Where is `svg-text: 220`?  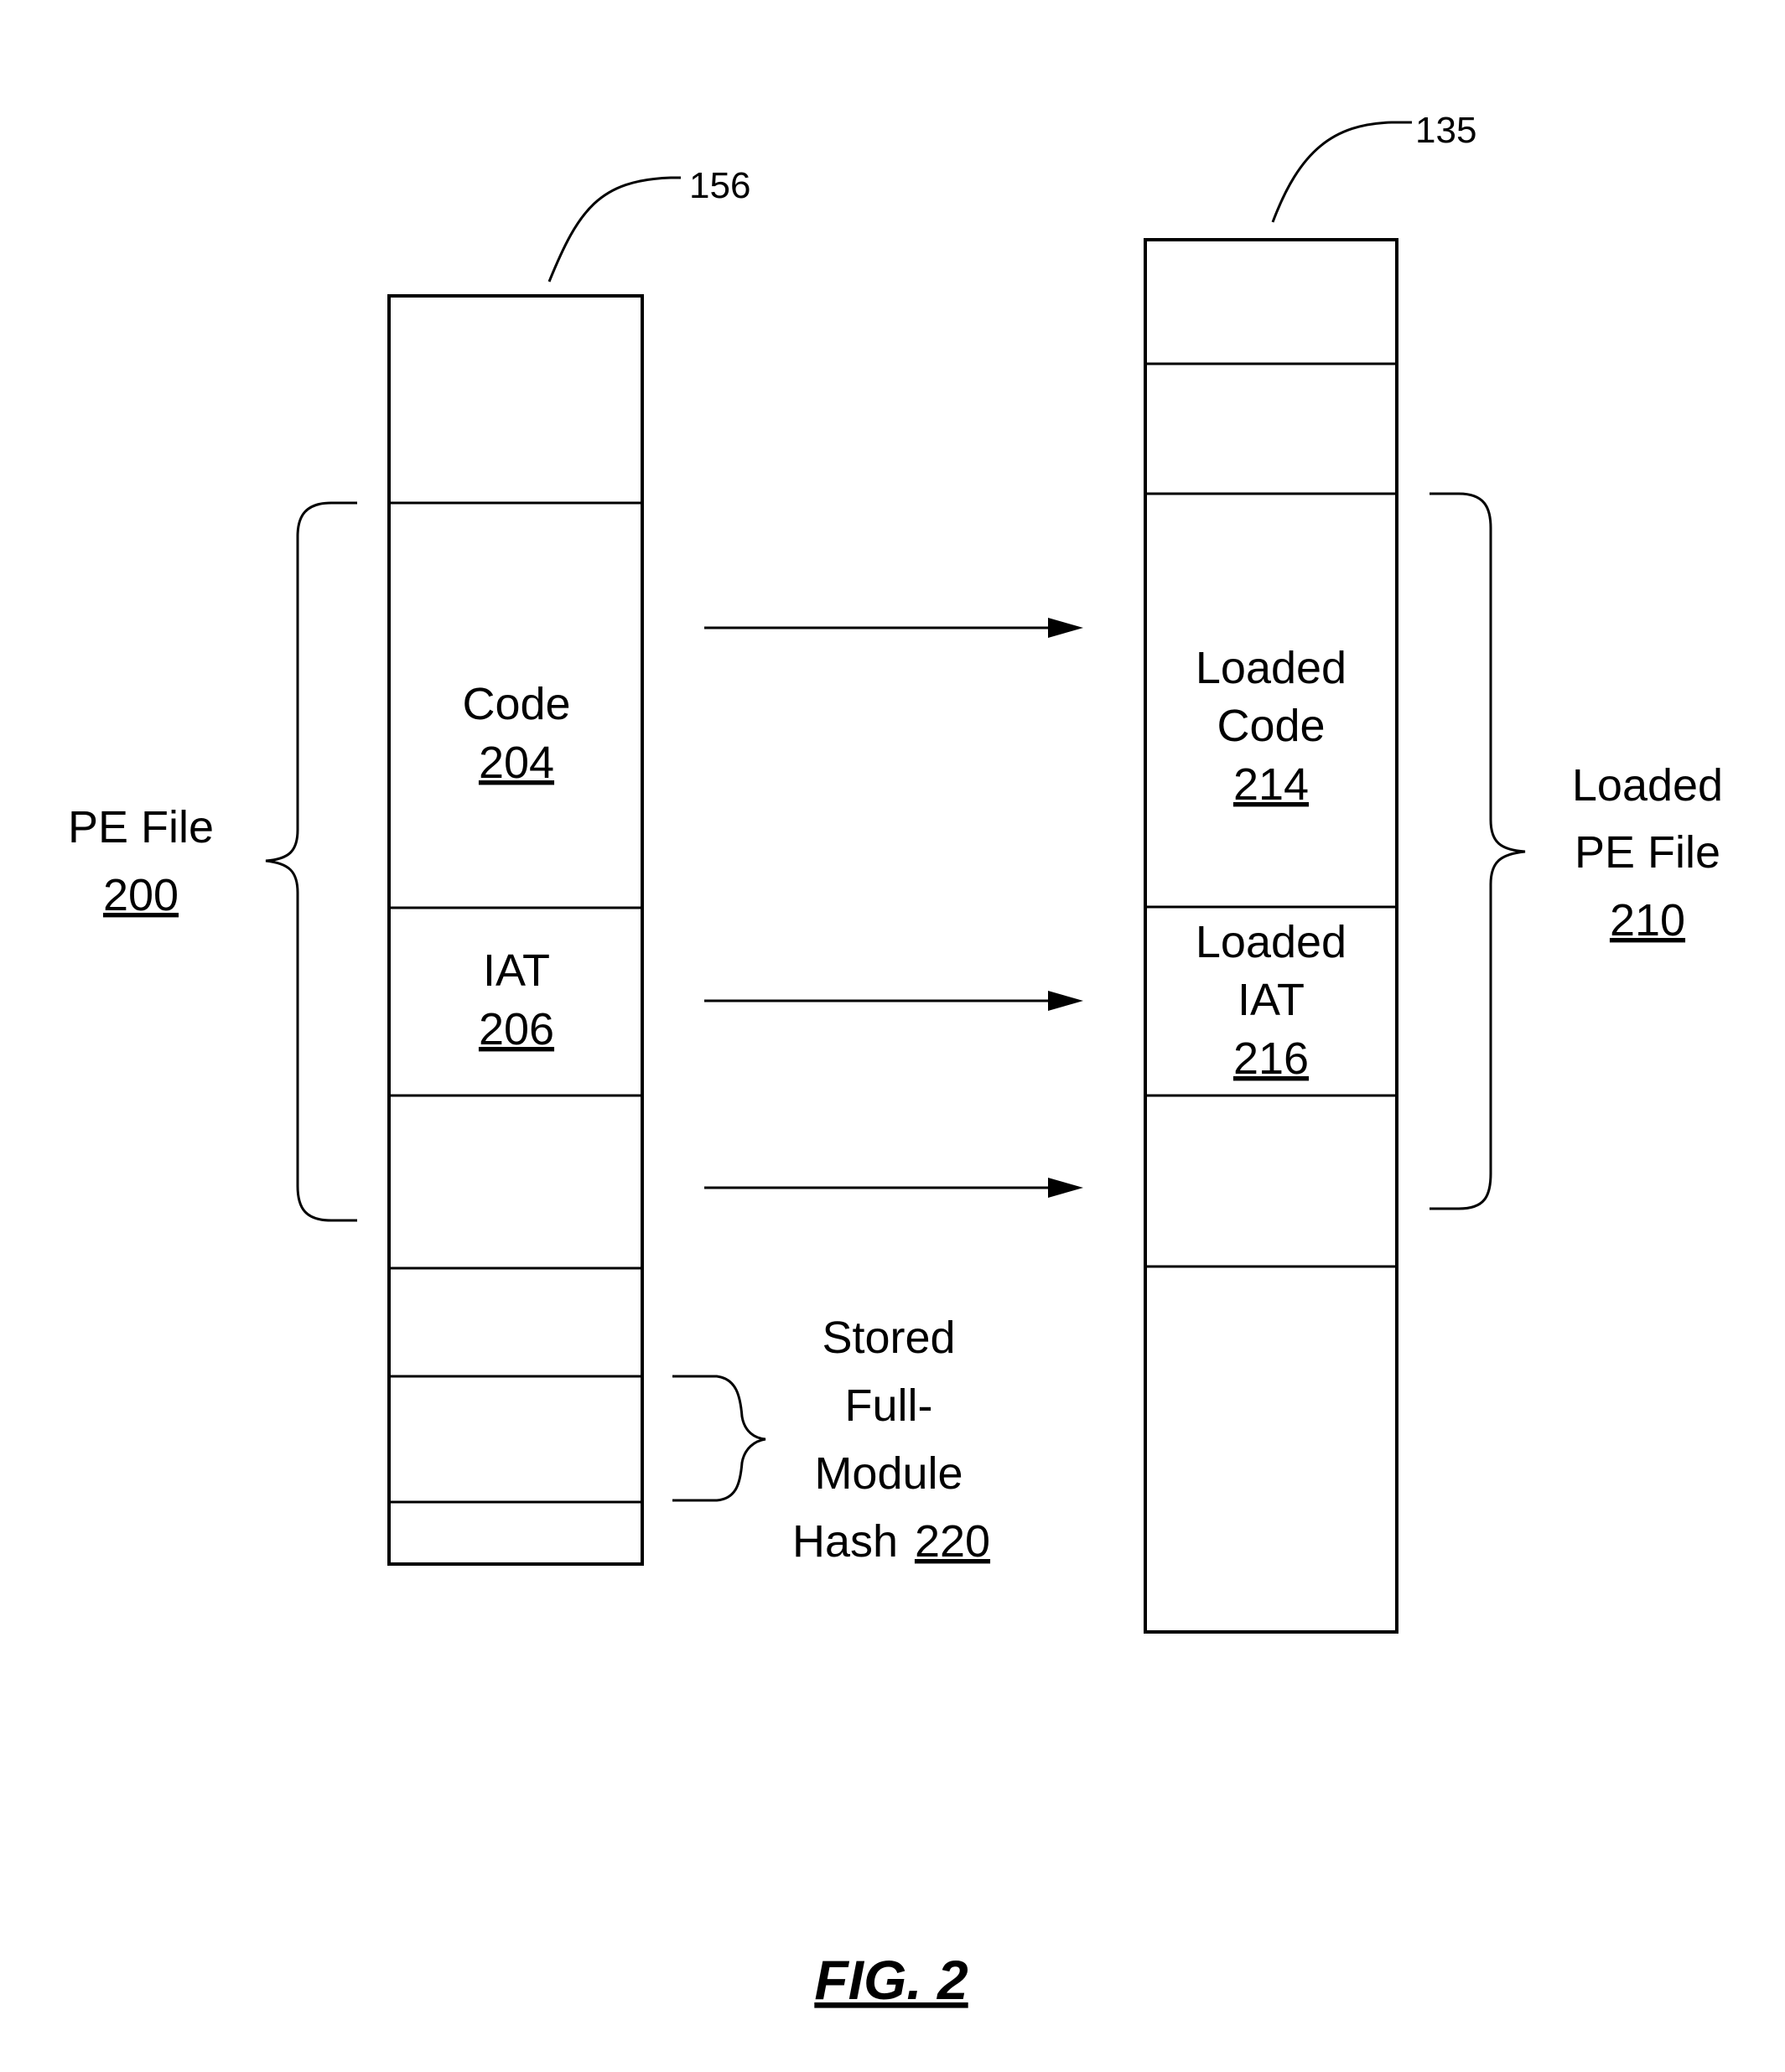
svg-text: 220 is located at coordinates (953, 1542).